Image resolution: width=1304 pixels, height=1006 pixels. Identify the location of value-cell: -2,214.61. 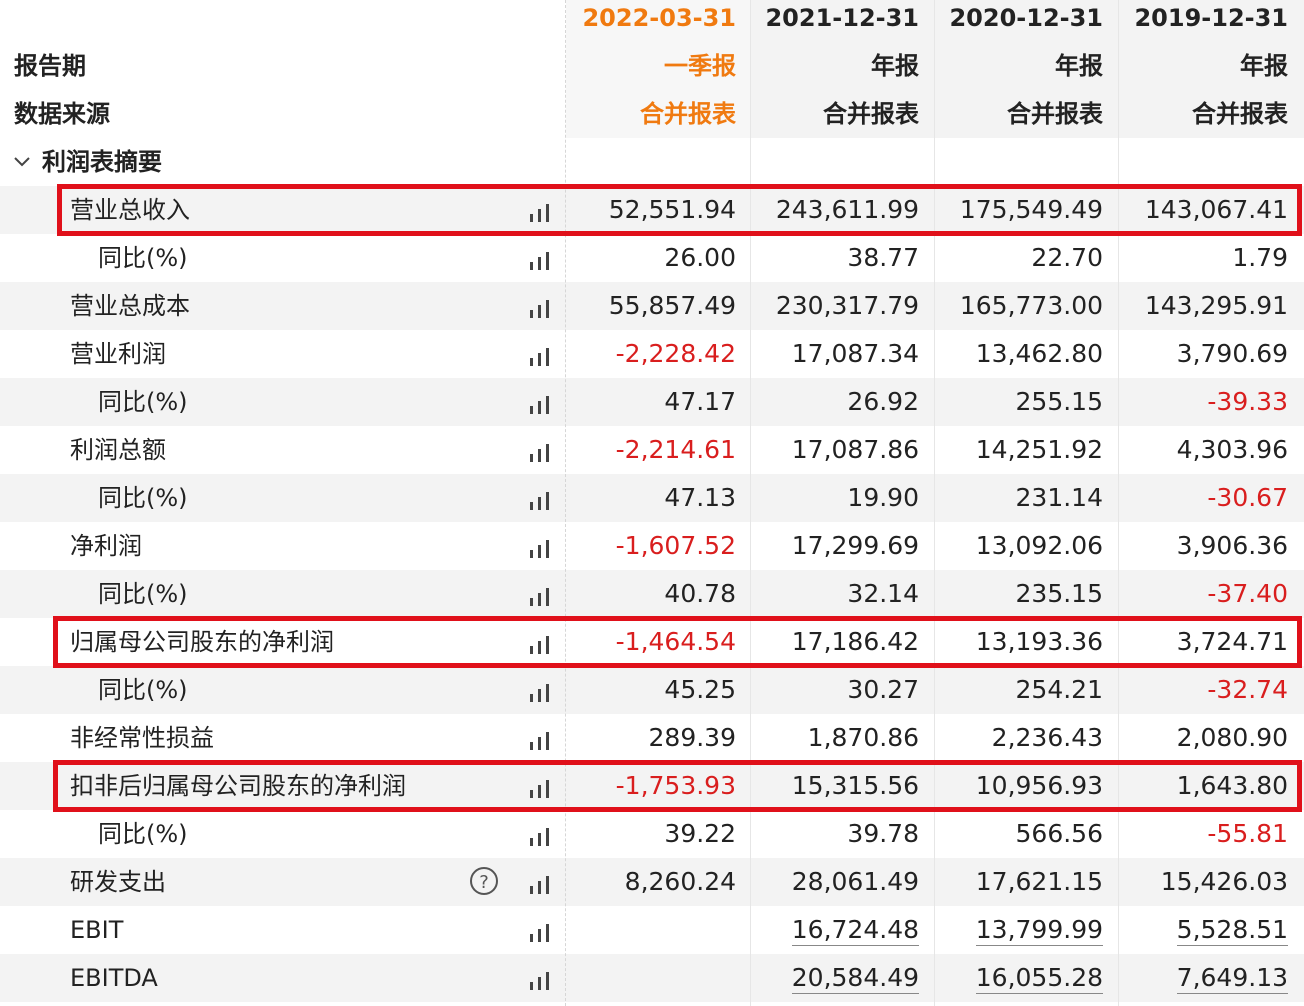
(651, 450).